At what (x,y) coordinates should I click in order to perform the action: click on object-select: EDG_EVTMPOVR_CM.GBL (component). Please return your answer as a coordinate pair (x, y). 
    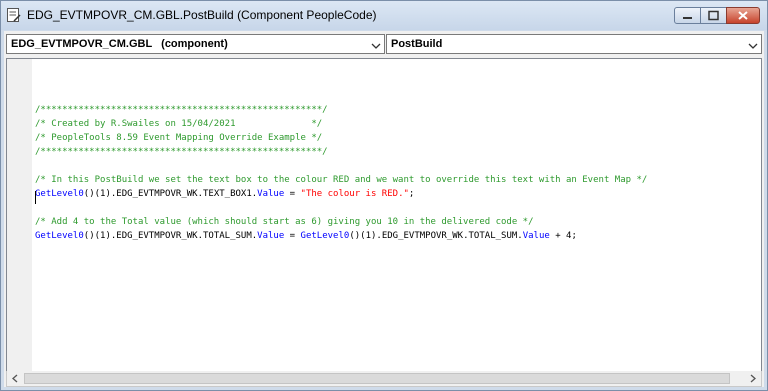
    Looking at the image, I should click on (195, 44).